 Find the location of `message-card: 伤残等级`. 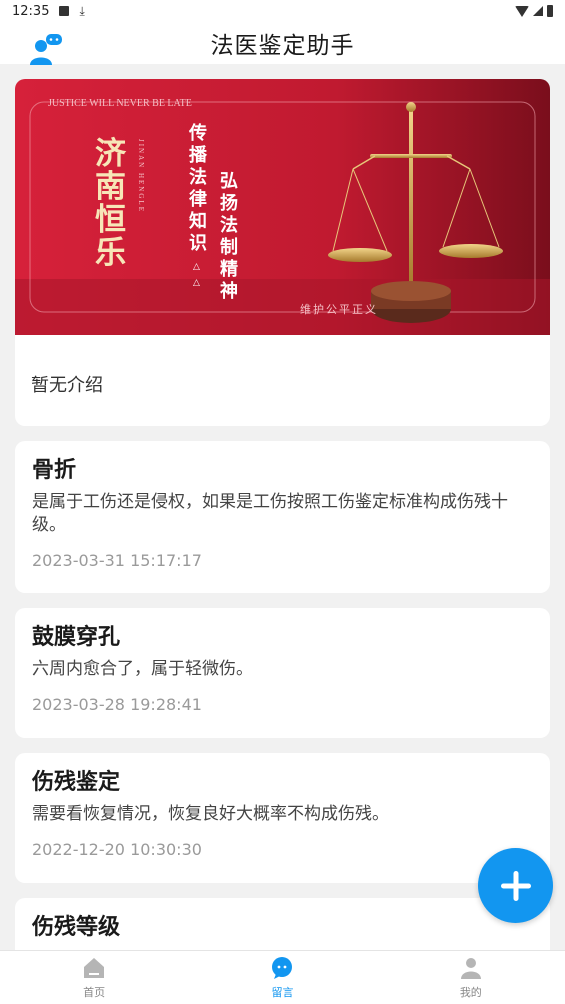

message-card: 伤残等级 is located at coordinates (282, 924).